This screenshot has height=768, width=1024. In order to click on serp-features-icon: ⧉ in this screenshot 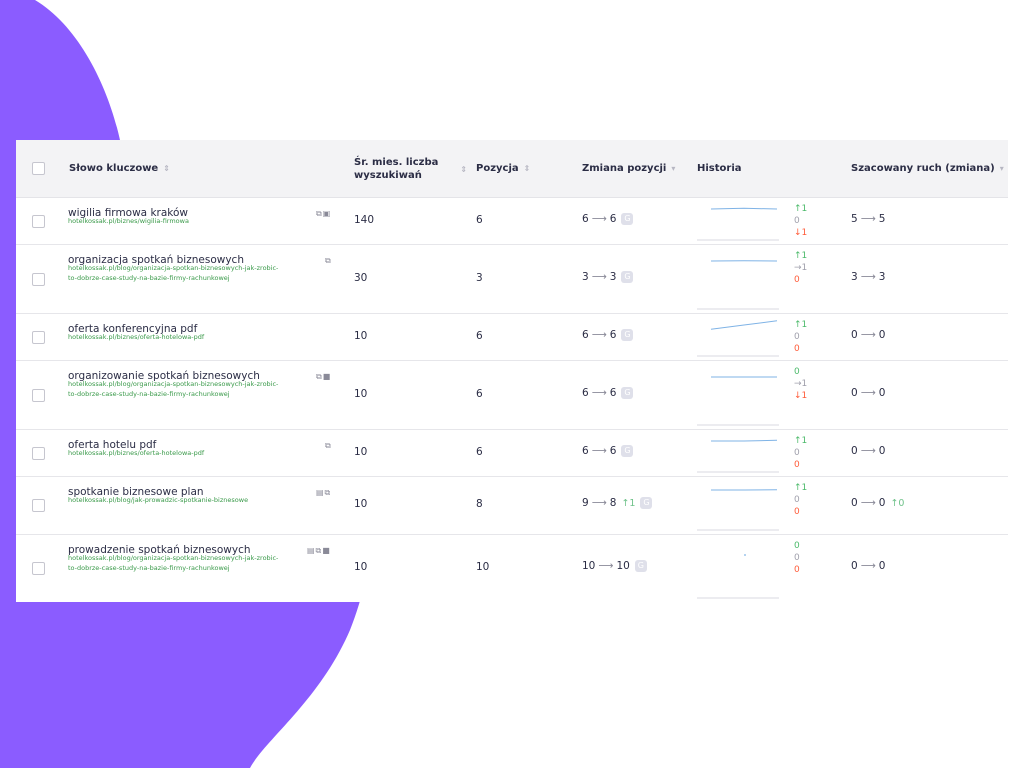, I will do `click(328, 260)`.